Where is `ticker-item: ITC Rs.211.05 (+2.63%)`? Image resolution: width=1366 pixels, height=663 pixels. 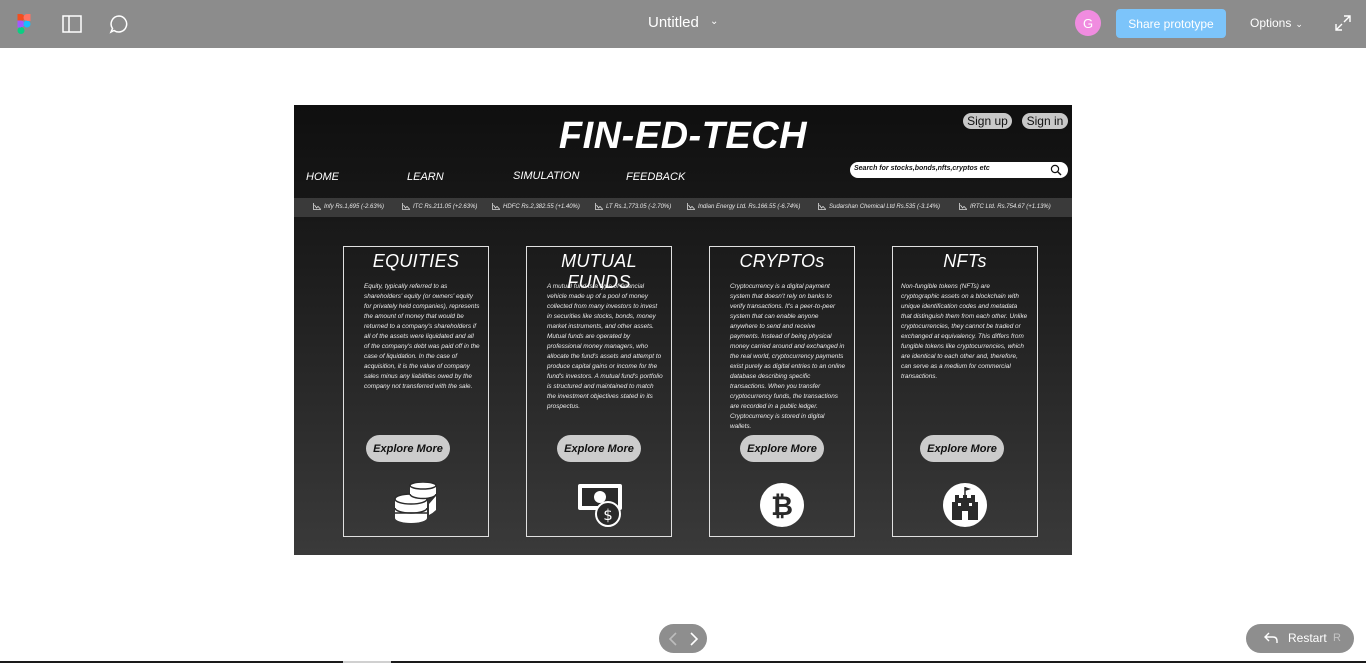 ticker-item: ITC Rs.211.05 (+2.63%) is located at coordinates (439, 206).